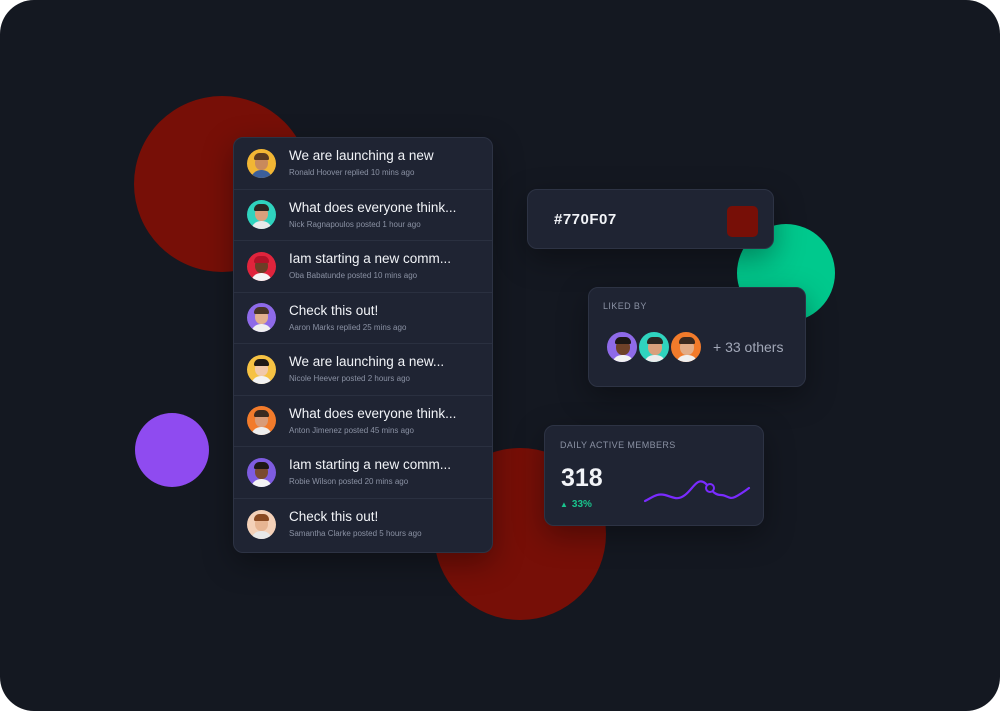  What do you see at coordinates (349, 379) in the screenshot?
I see `feed-item-subtitle: Nicole Heever posted 2 hours ago` at bounding box center [349, 379].